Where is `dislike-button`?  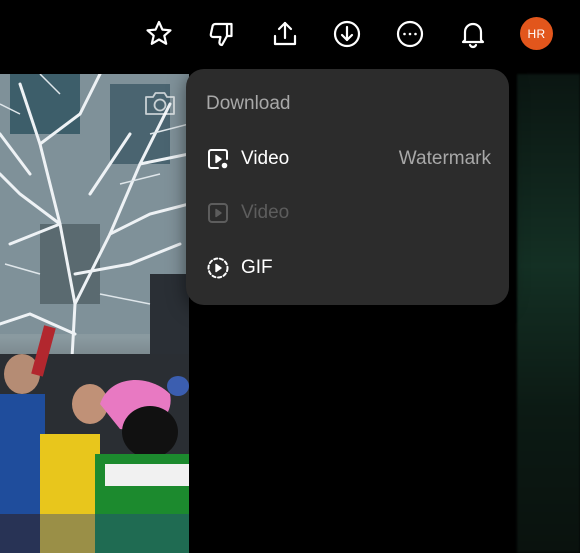 dislike-button is located at coordinates (221, 34).